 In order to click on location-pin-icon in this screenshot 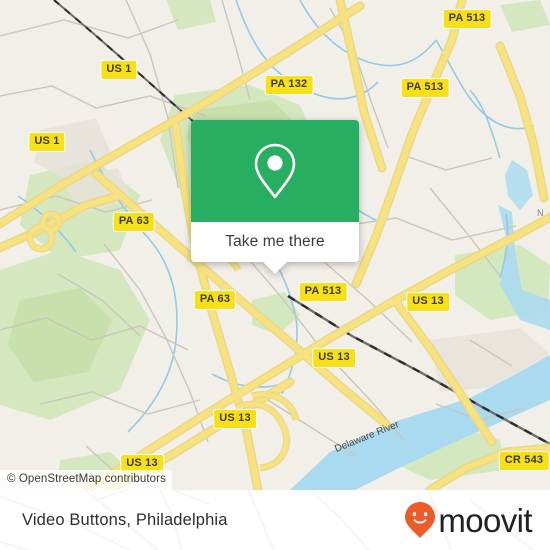, I will do `click(275, 171)`.